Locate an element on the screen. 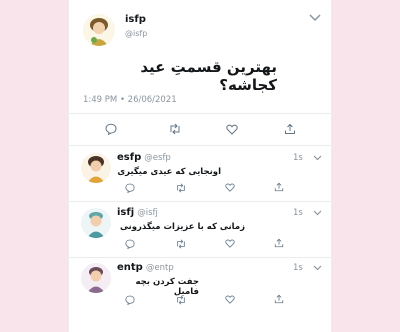 The image size is (400, 332). reply-header: entp @entp is located at coordinates (145, 267).